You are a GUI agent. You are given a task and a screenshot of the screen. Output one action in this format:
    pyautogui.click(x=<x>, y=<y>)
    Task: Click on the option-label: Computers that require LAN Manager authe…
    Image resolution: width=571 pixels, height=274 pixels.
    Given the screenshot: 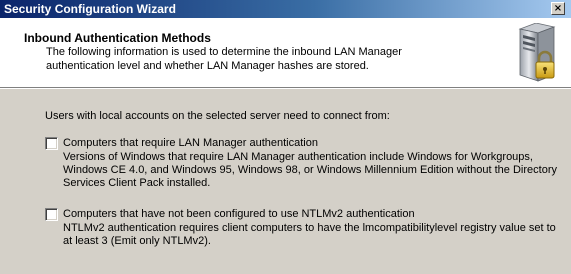 What is the action you would take?
    pyautogui.click(x=190, y=143)
    